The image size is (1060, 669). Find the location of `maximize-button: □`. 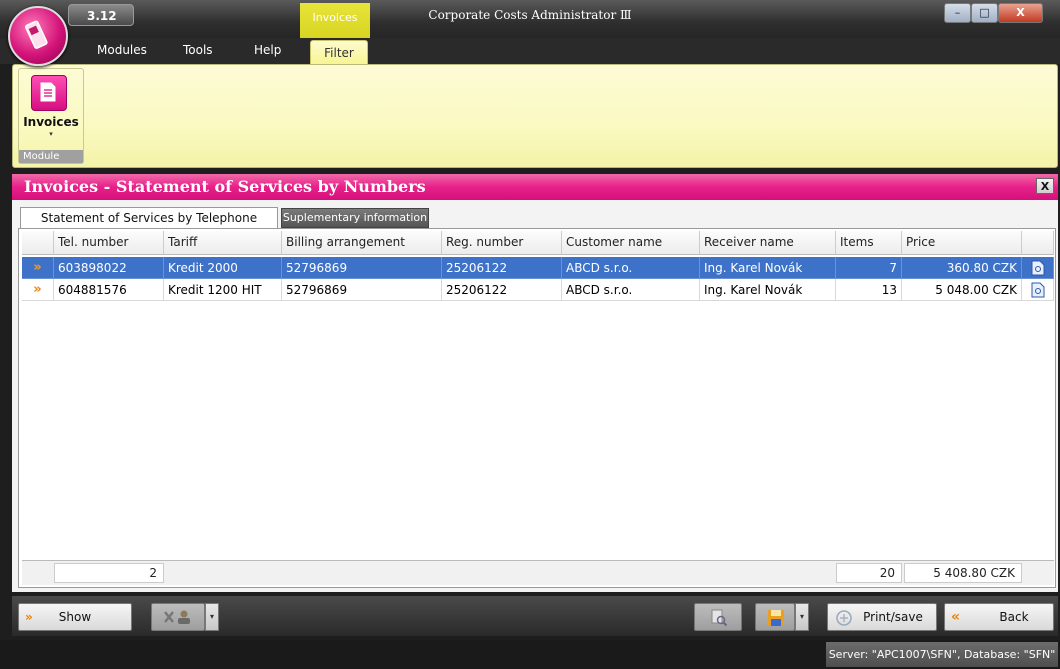

maximize-button: □ is located at coordinates (984, 13).